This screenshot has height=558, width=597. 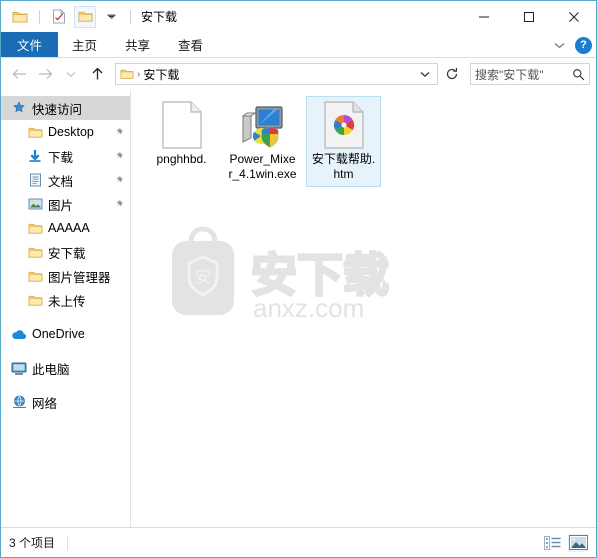 What do you see at coordinates (203, 278) in the screenshot?
I see `svg-text: 安` at bounding box center [203, 278].